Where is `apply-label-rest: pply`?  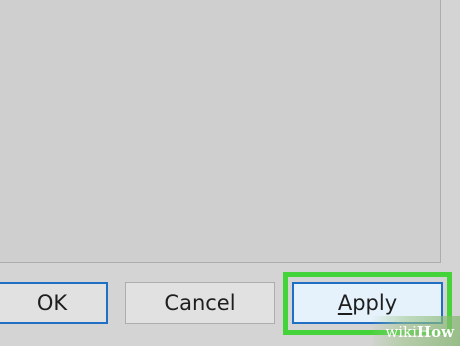 apply-label-rest: pply is located at coordinates (375, 303).